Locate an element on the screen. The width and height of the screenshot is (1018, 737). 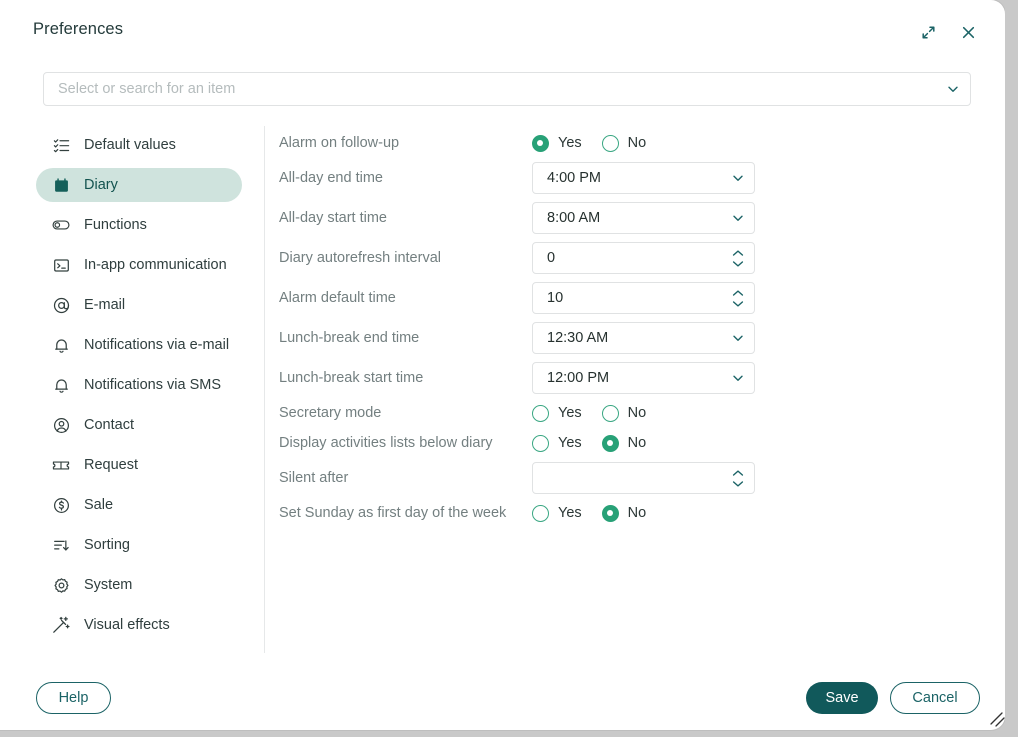
form-row-set-sunday-as-first-day-of-the-week: Set Sunday as first day of the week Yes No is located at coordinates (579, 513).